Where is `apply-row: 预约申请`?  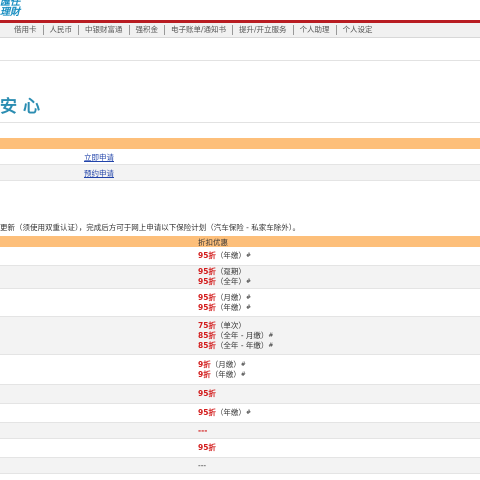
apply-row: 预约申请 is located at coordinates (240, 173).